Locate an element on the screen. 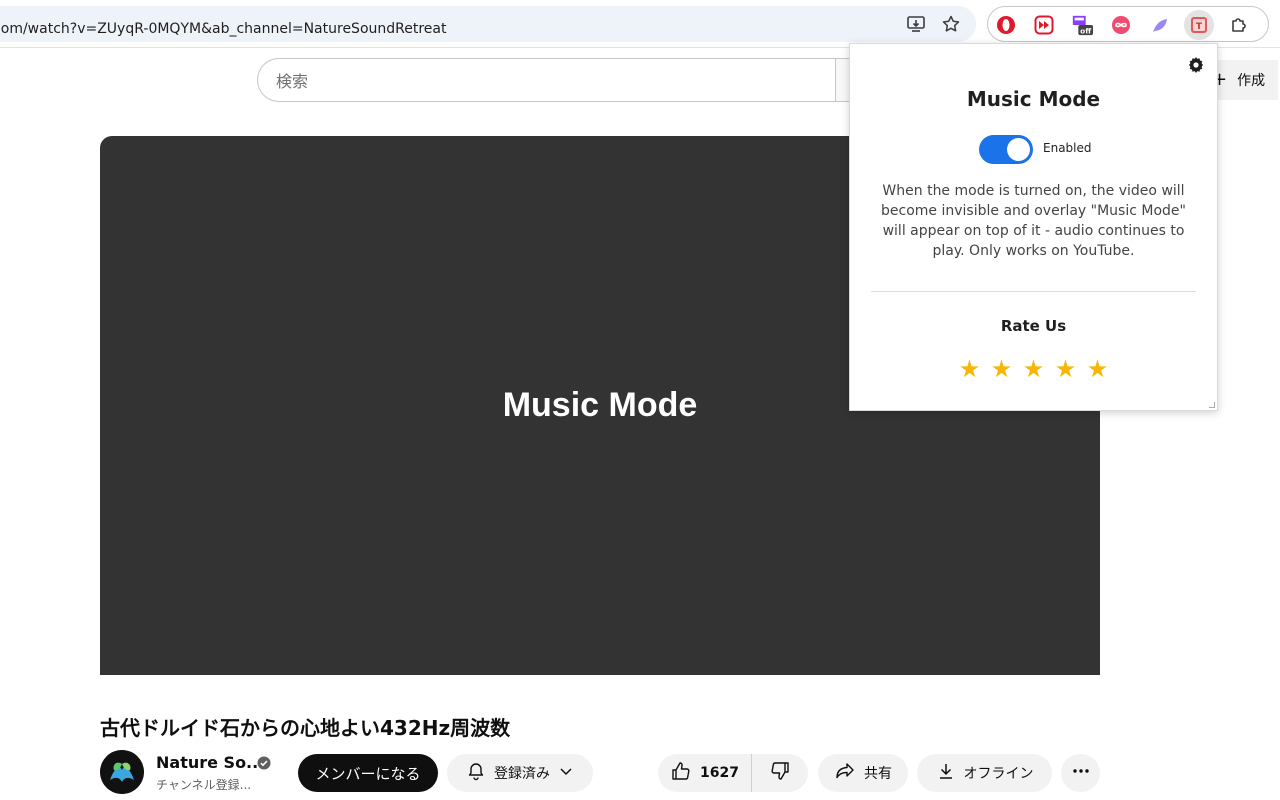 This screenshot has height=800, width=1280. feather-icon is located at coordinates (1160, 25).